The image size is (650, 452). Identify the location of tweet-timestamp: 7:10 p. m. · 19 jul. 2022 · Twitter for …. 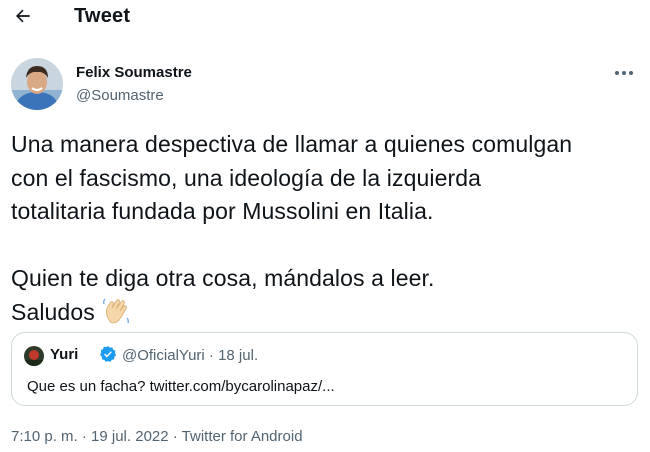
(157, 436).